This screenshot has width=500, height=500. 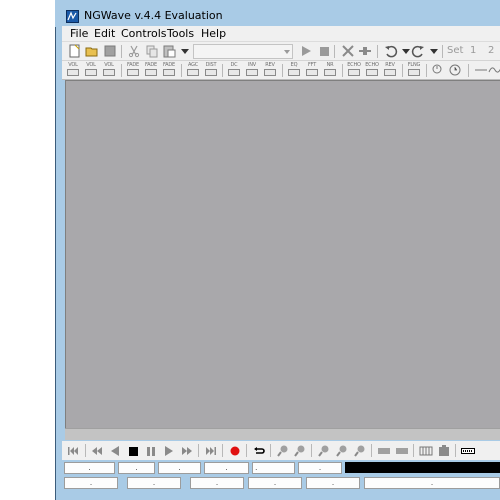 I want to click on go-to-start-icon, so click(x=73, y=451).